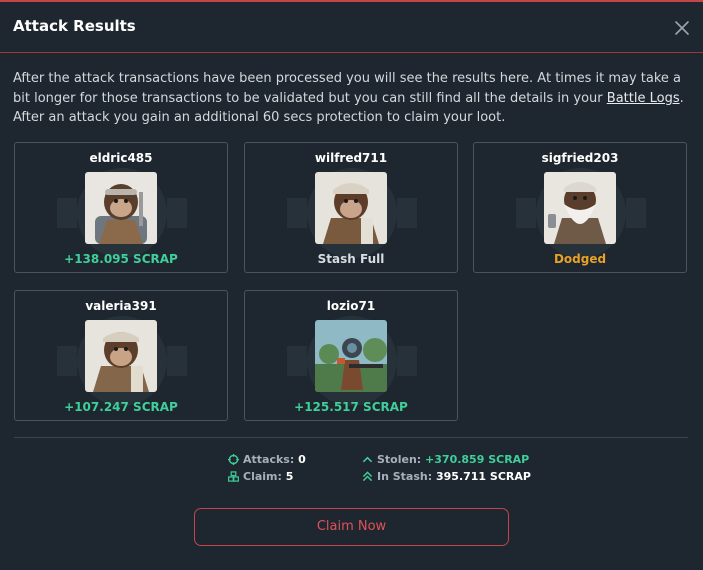 The height and width of the screenshot is (570, 703). What do you see at coordinates (121, 158) in the screenshot?
I see `player-name: eldric485` at bounding box center [121, 158].